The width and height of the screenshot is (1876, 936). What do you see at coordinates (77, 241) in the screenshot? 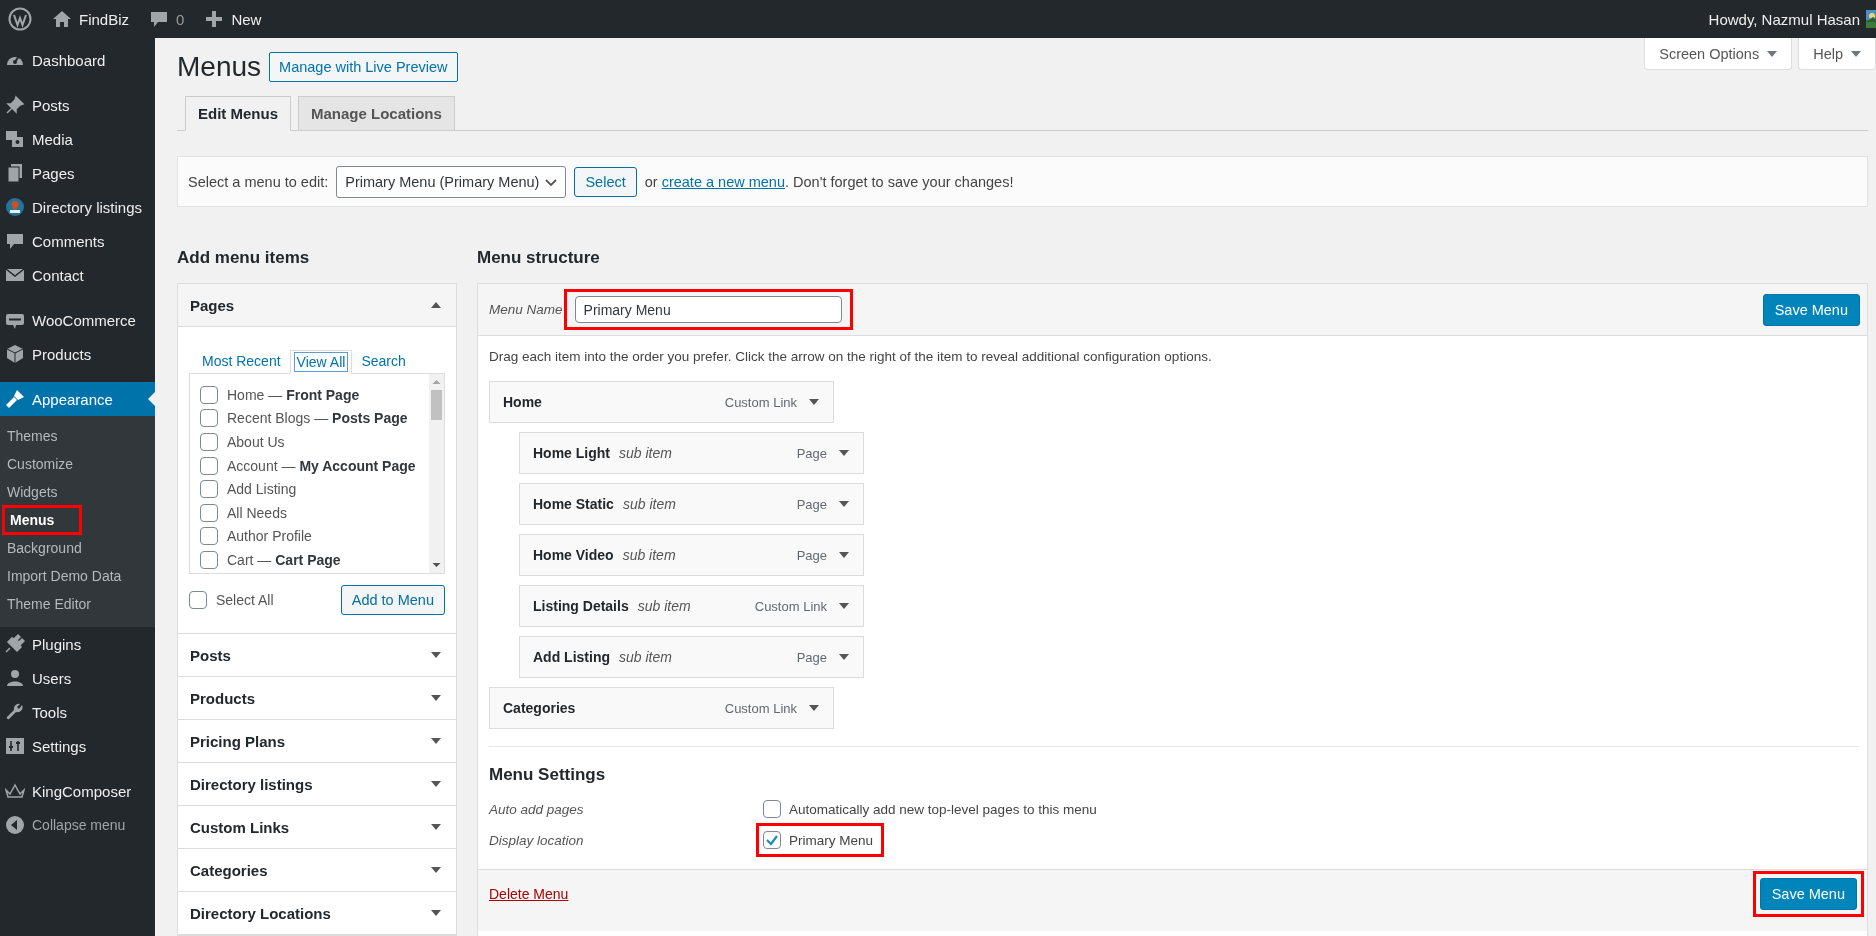
I see `sidebar-item: Comments` at bounding box center [77, 241].